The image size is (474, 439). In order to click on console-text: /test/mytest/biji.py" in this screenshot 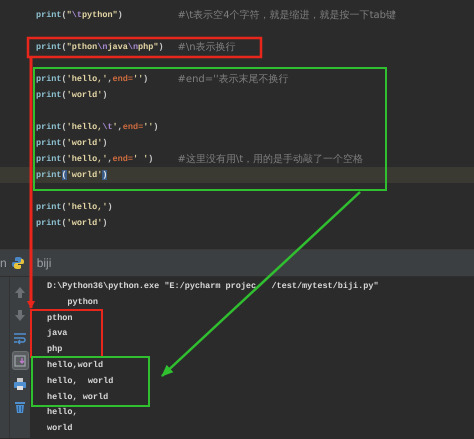, I will do `click(325, 286)`.